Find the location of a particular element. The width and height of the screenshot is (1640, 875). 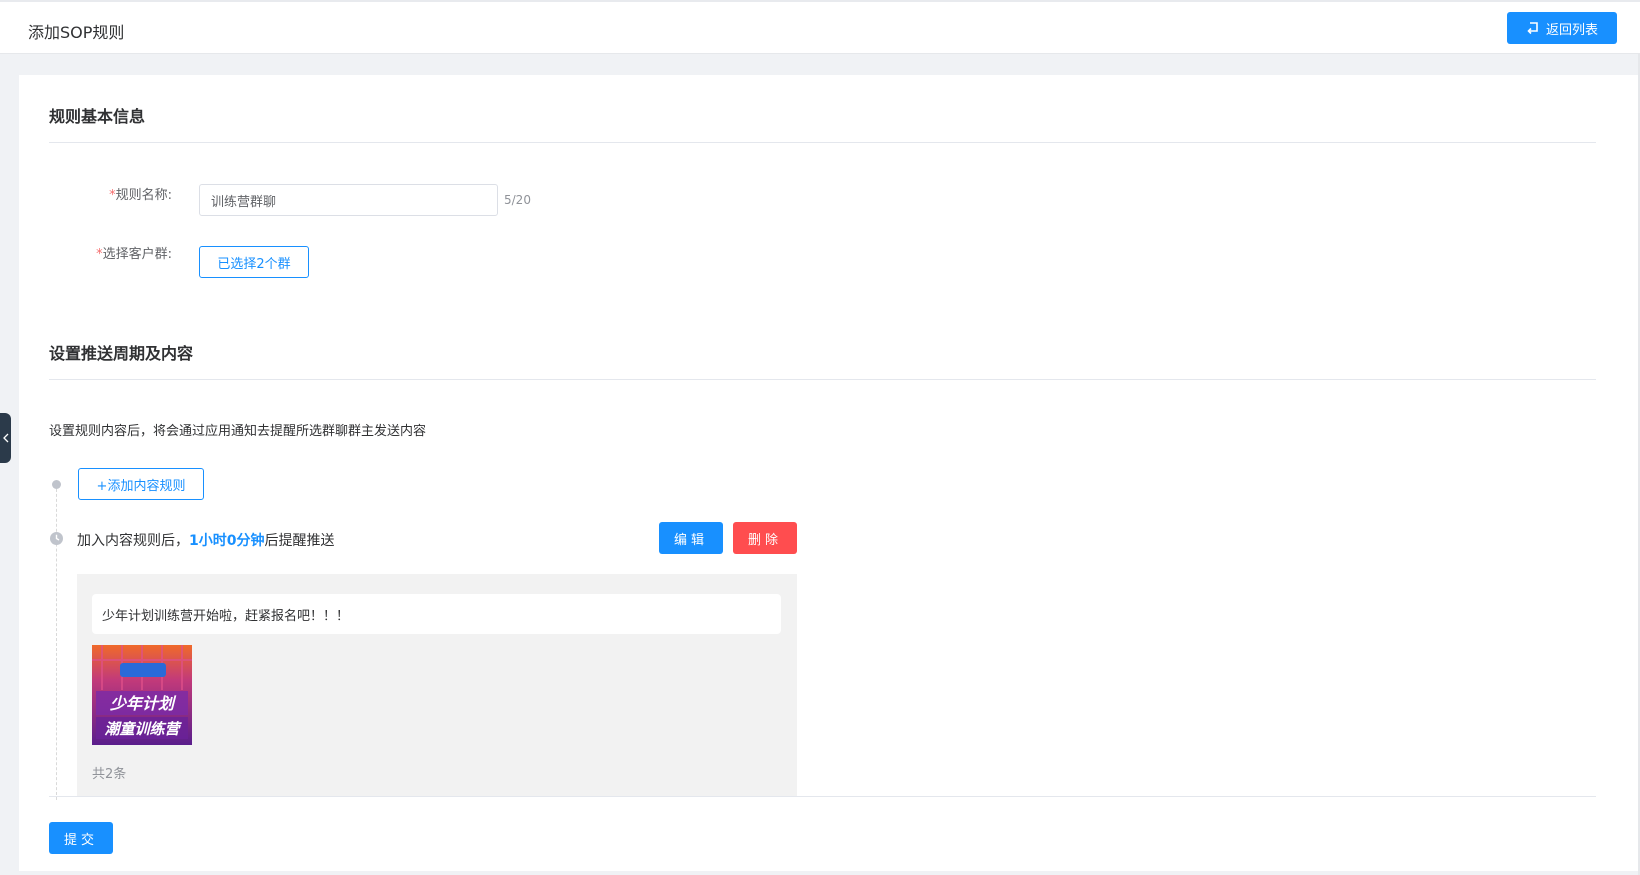

select-groups-button: 已选择2个群 is located at coordinates (254, 262).